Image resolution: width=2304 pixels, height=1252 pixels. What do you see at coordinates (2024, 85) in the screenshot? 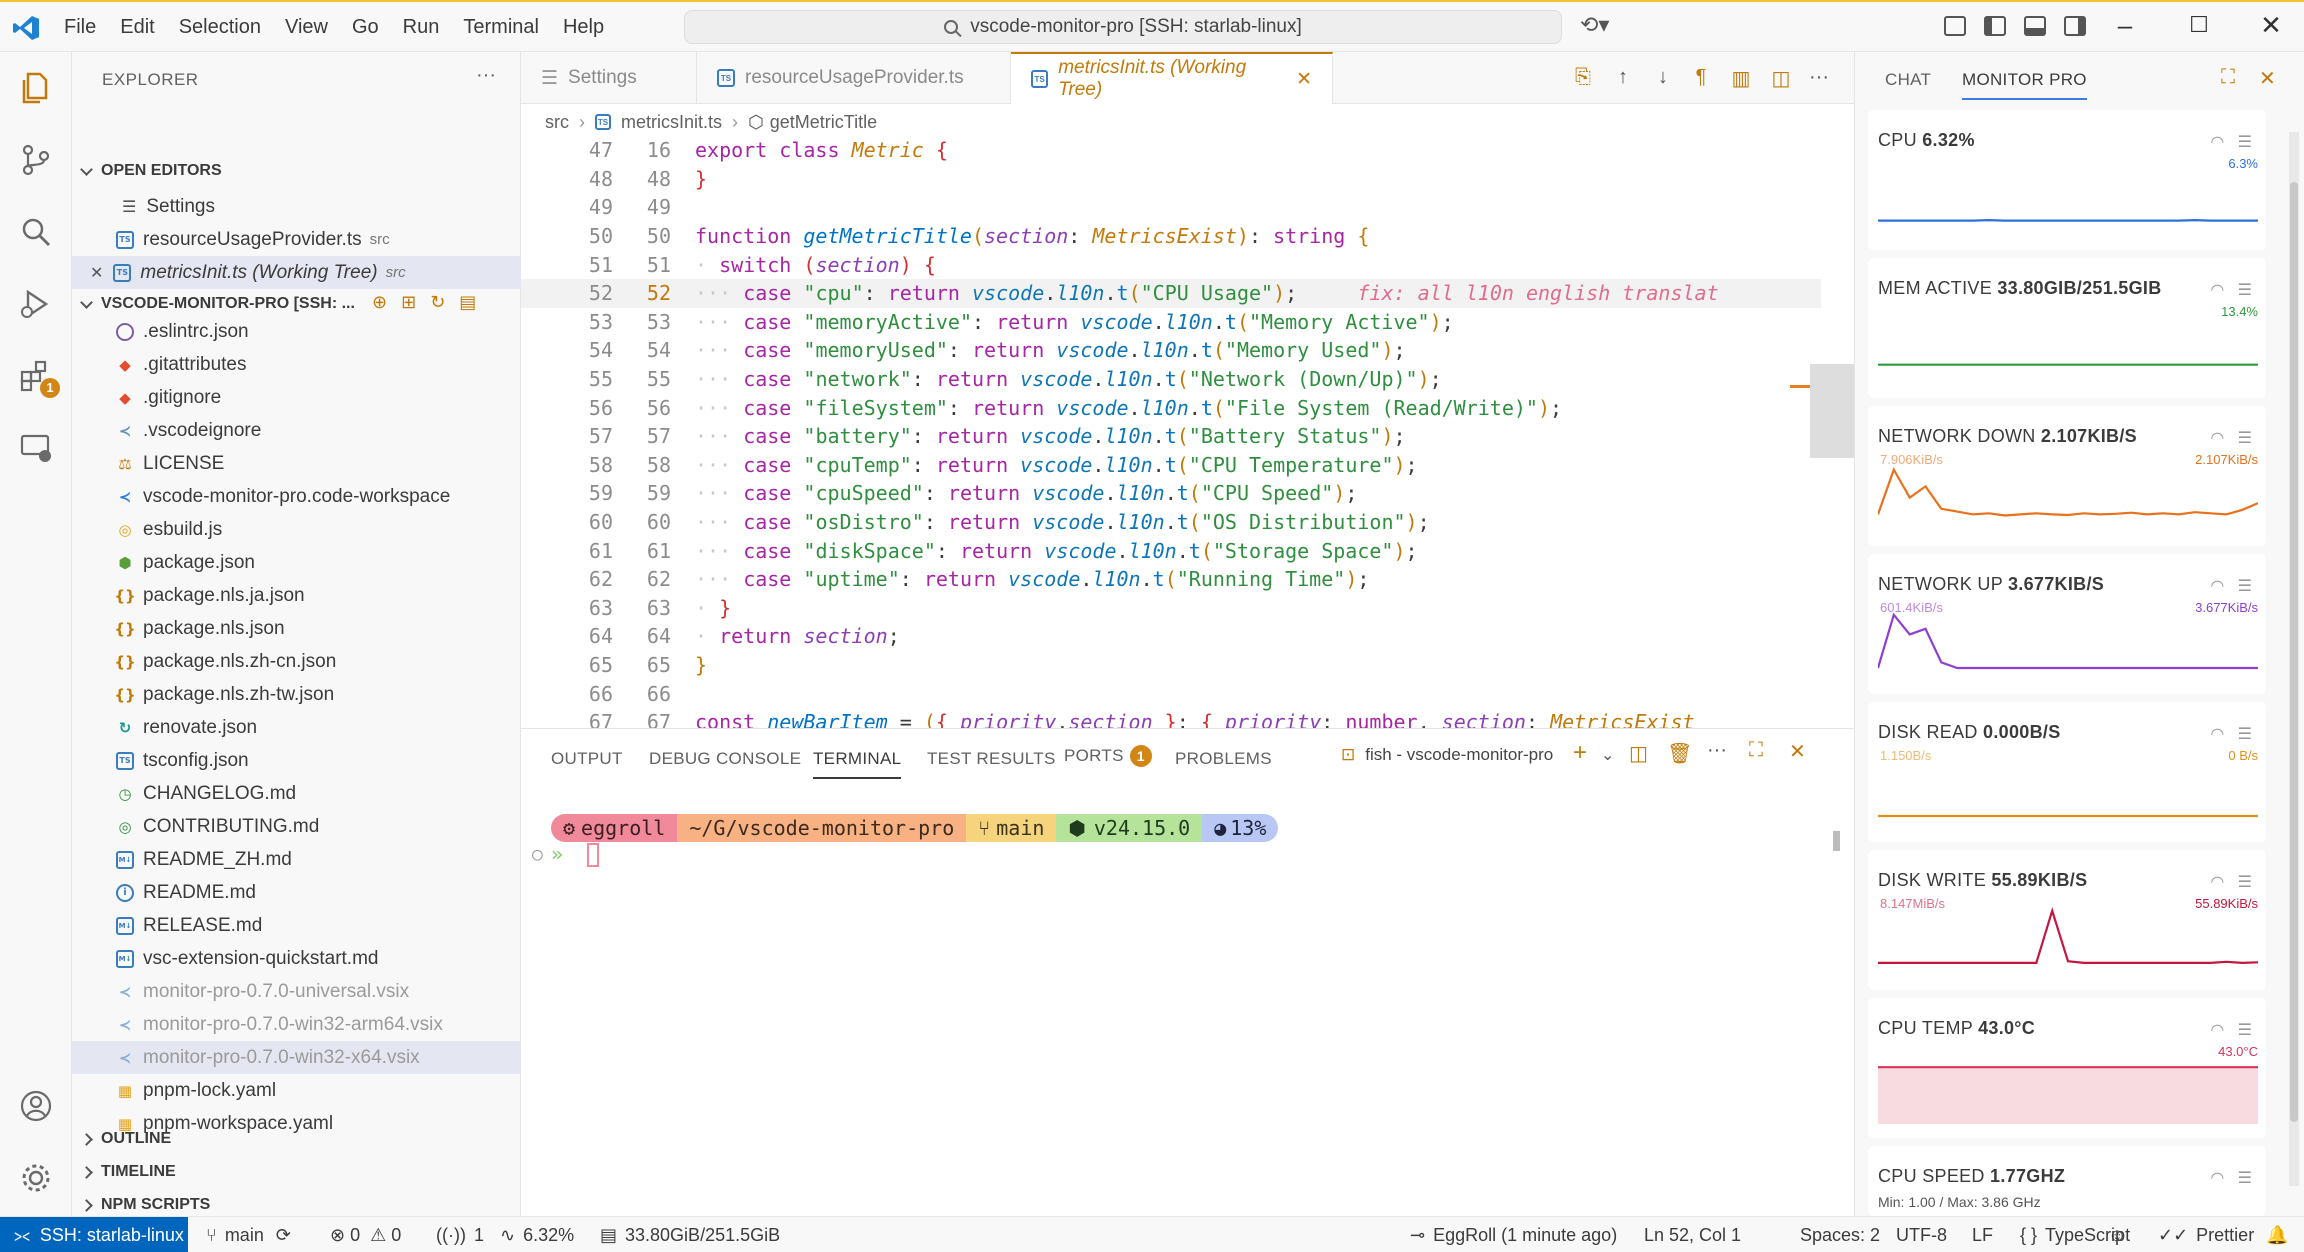
I see `tab-monitor-pro: MONITOR PRO` at bounding box center [2024, 85].